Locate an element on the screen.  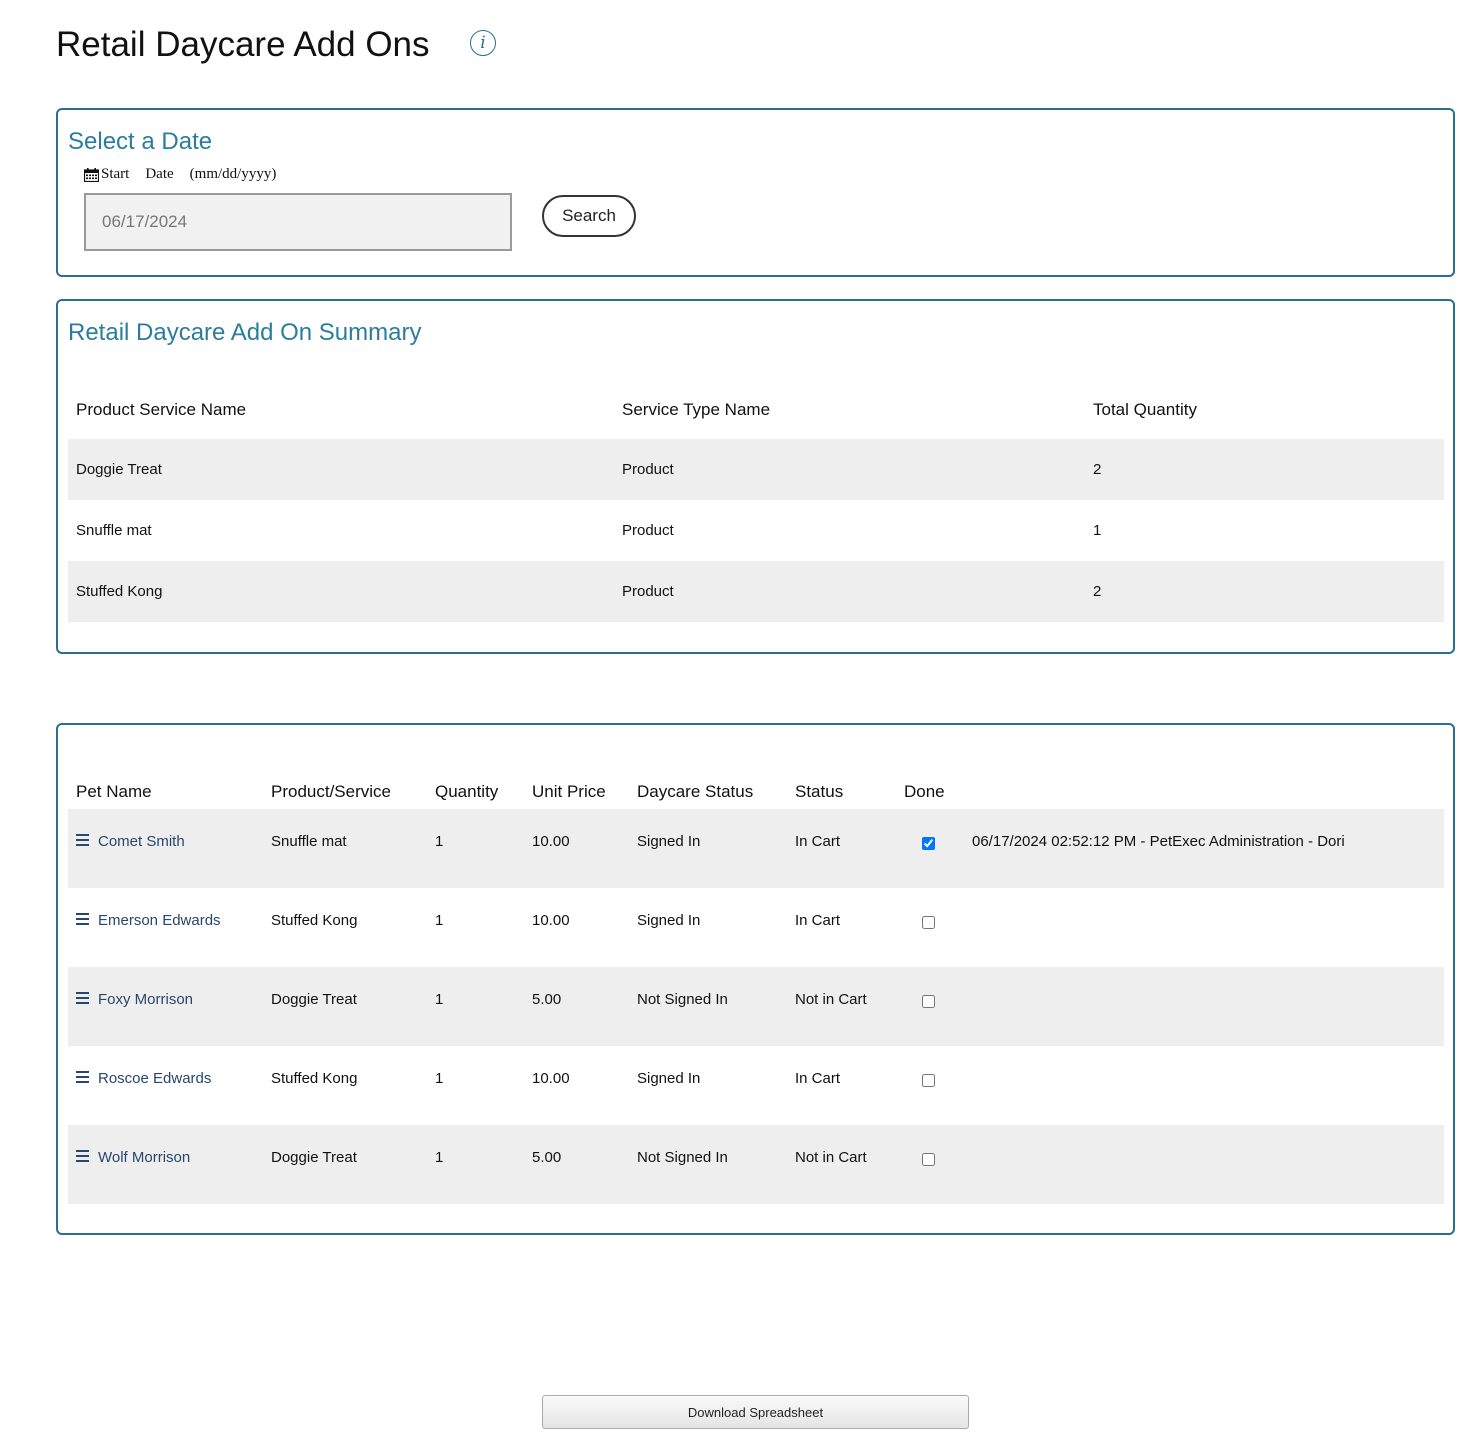
pet-link: Wolf Morrison is located at coordinates (133, 1157).